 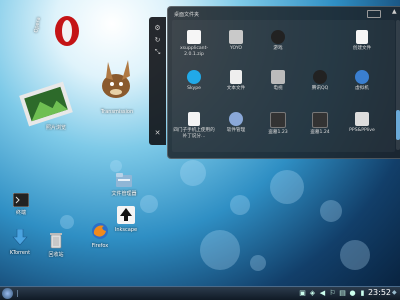 I want to click on panel-item-label: xsupplicant-2.0.1.zip, so click(x=194, y=51).